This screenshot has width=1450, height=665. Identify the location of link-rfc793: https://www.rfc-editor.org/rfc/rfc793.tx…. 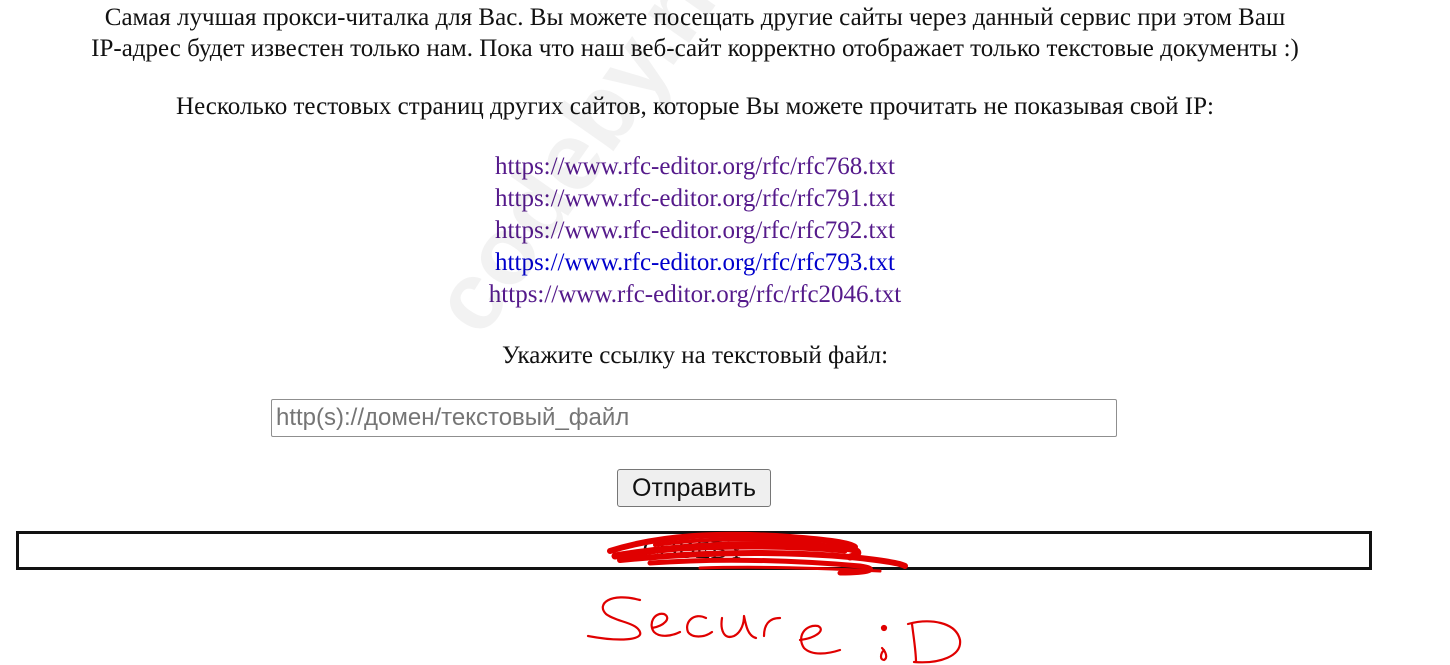
(695, 263).